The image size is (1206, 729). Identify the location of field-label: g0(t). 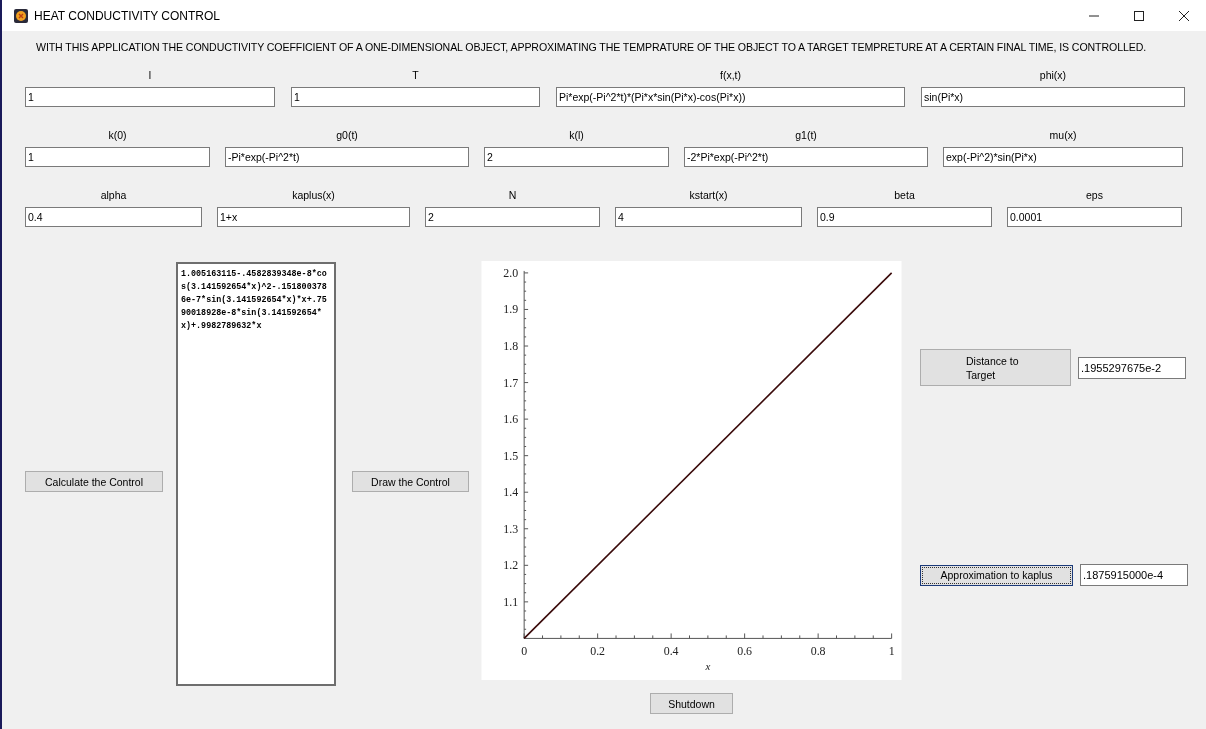
(347, 136).